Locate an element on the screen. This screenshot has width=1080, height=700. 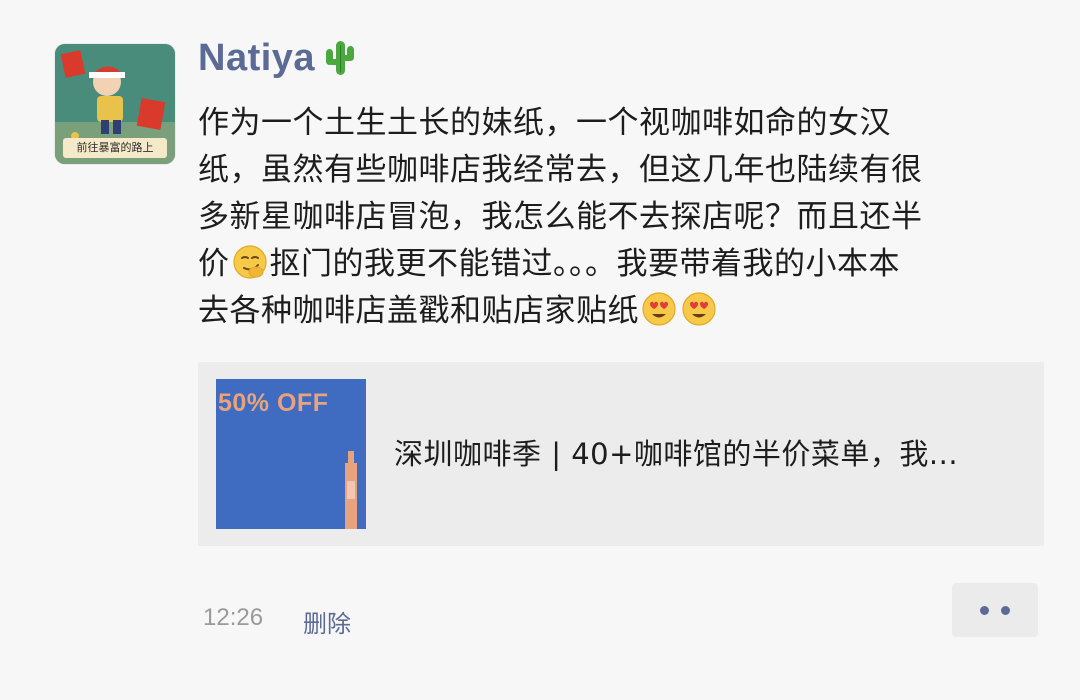
content-text: 价 is located at coordinates (214, 264).